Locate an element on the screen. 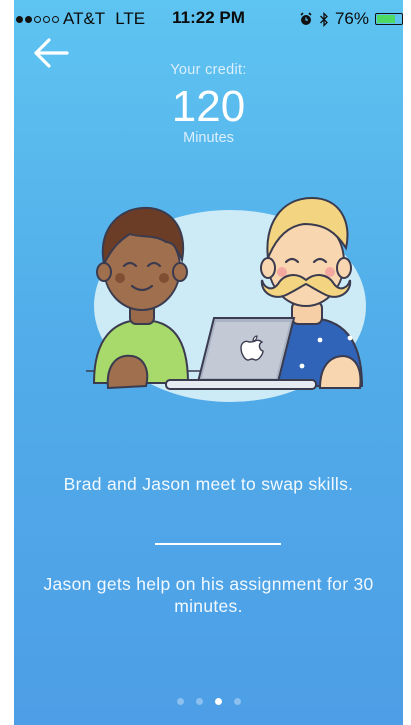 Image resolution: width=411 pixels, height=725 pixels. credit-unit: Minutes is located at coordinates (208, 138).